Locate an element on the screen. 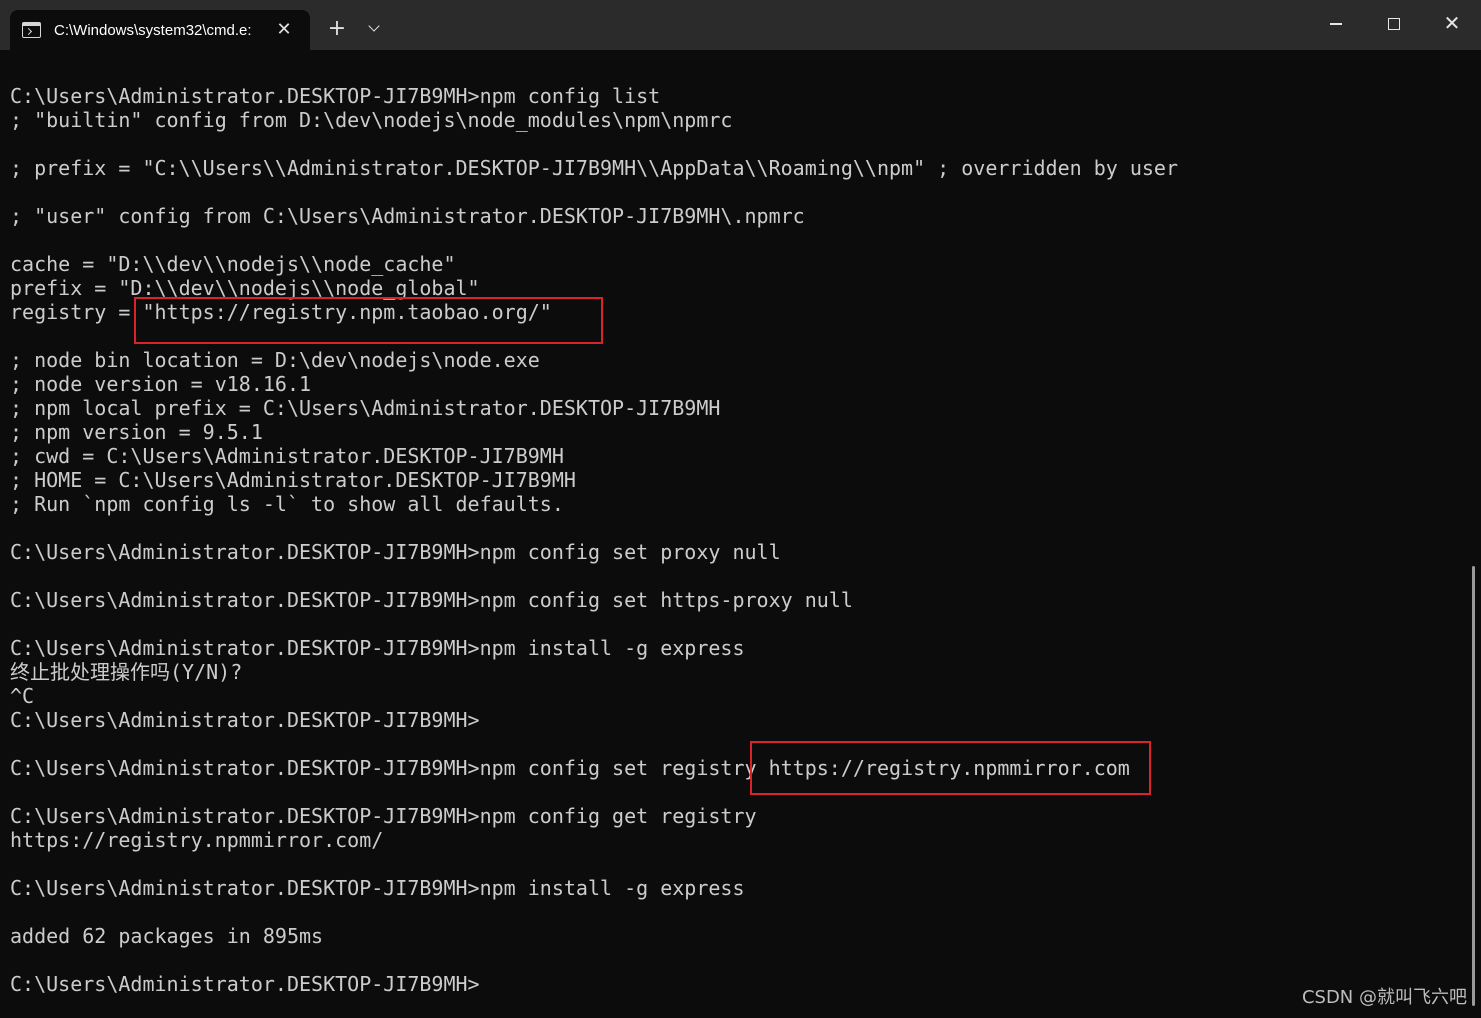  terminal-line: https://registry.npmmirror.com/ is located at coordinates (197, 840).